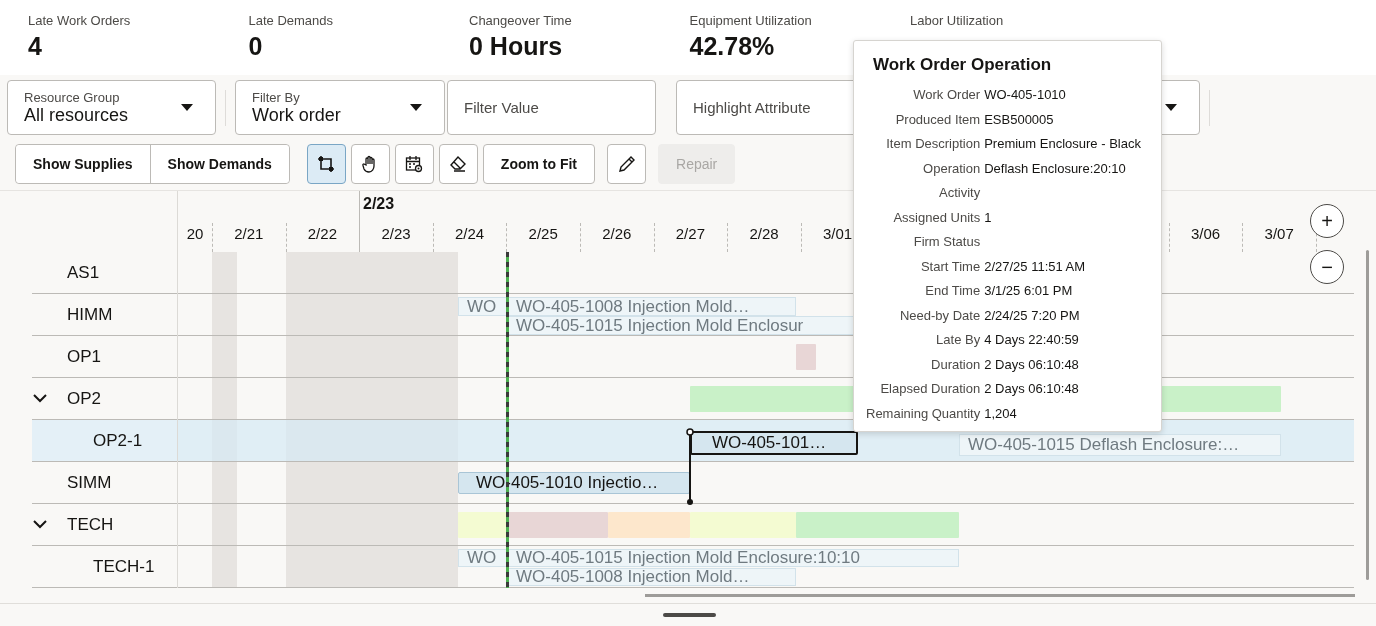  Describe the element at coordinates (958, 340) in the screenshot. I see `field-label: Late By` at that location.